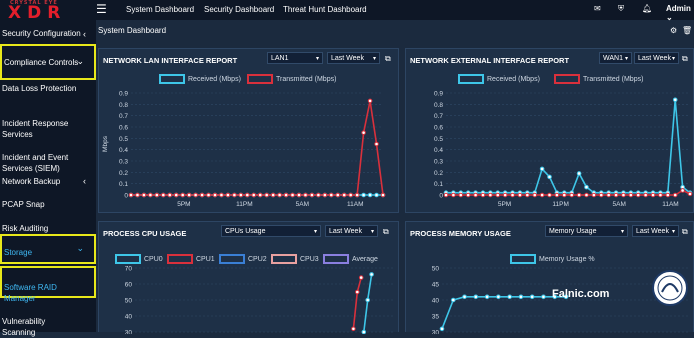  What do you see at coordinates (615, 58) in the screenshot?
I see `interface-select: WAN1 ▾` at bounding box center [615, 58].